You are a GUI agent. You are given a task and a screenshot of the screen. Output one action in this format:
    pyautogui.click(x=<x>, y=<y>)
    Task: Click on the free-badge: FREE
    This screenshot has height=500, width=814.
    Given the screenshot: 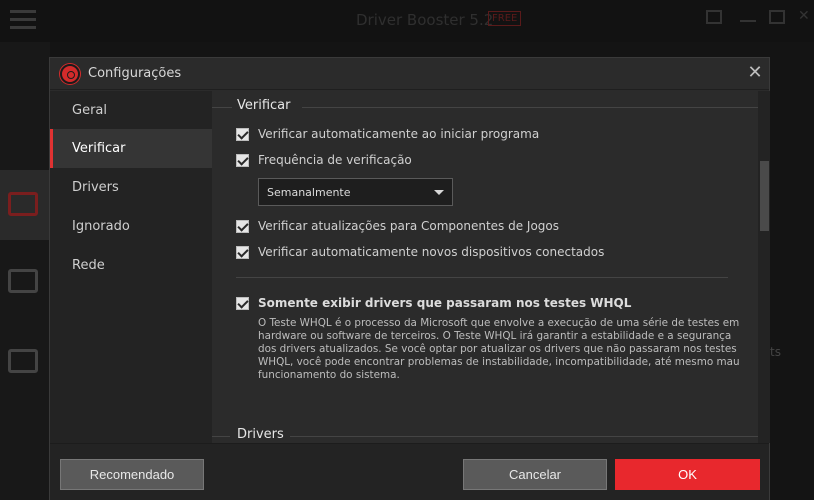 What is the action you would take?
    pyautogui.click(x=505, y=18)
    